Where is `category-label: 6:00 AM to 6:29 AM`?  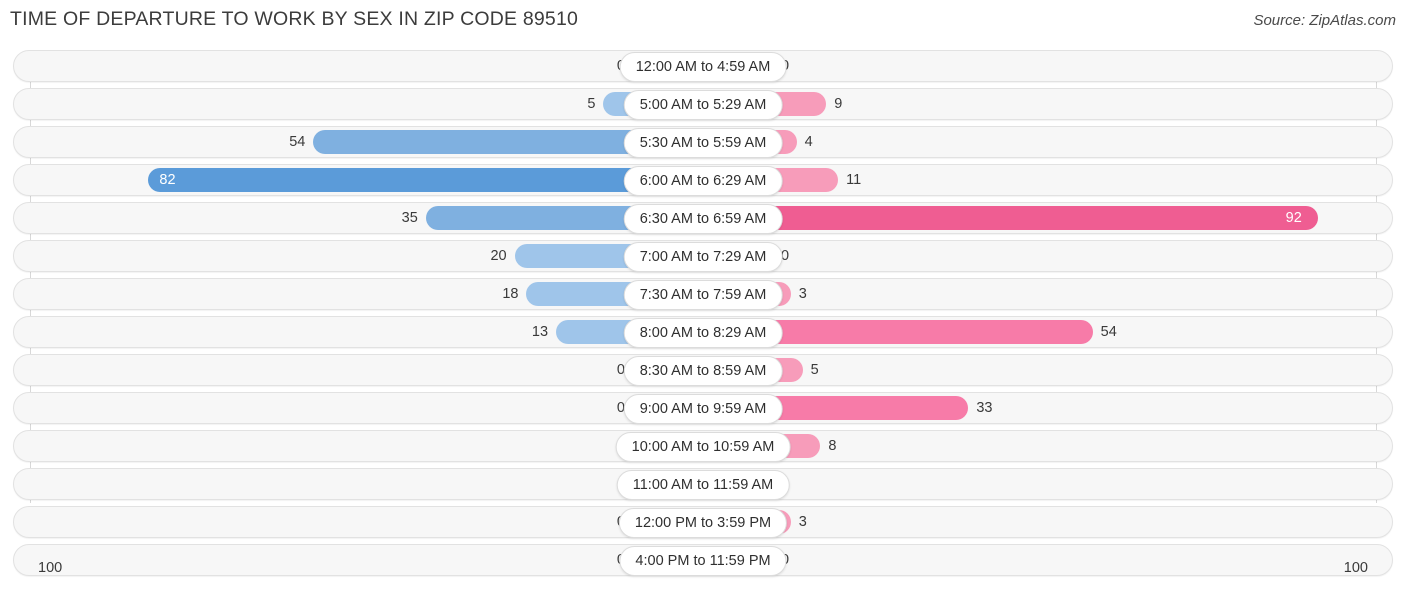
category-label: 6:00 AM to 6:29 AM is located at coordinates (703, 181).